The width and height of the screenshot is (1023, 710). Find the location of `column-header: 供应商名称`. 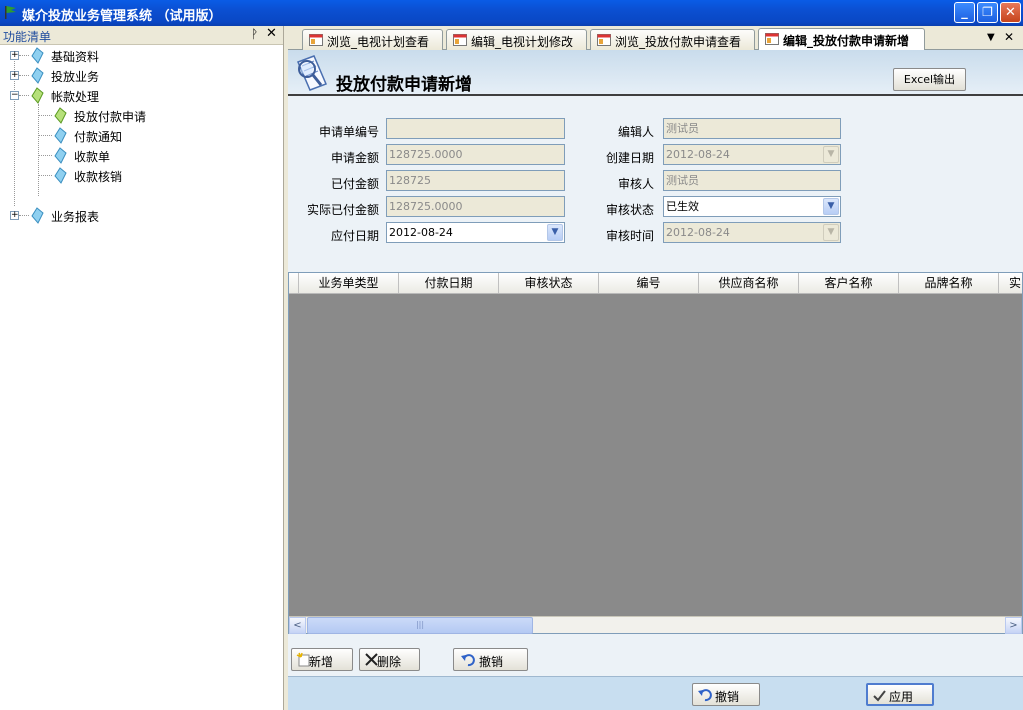

column-header: 供应商名称 is located at coordinates (749, 283).